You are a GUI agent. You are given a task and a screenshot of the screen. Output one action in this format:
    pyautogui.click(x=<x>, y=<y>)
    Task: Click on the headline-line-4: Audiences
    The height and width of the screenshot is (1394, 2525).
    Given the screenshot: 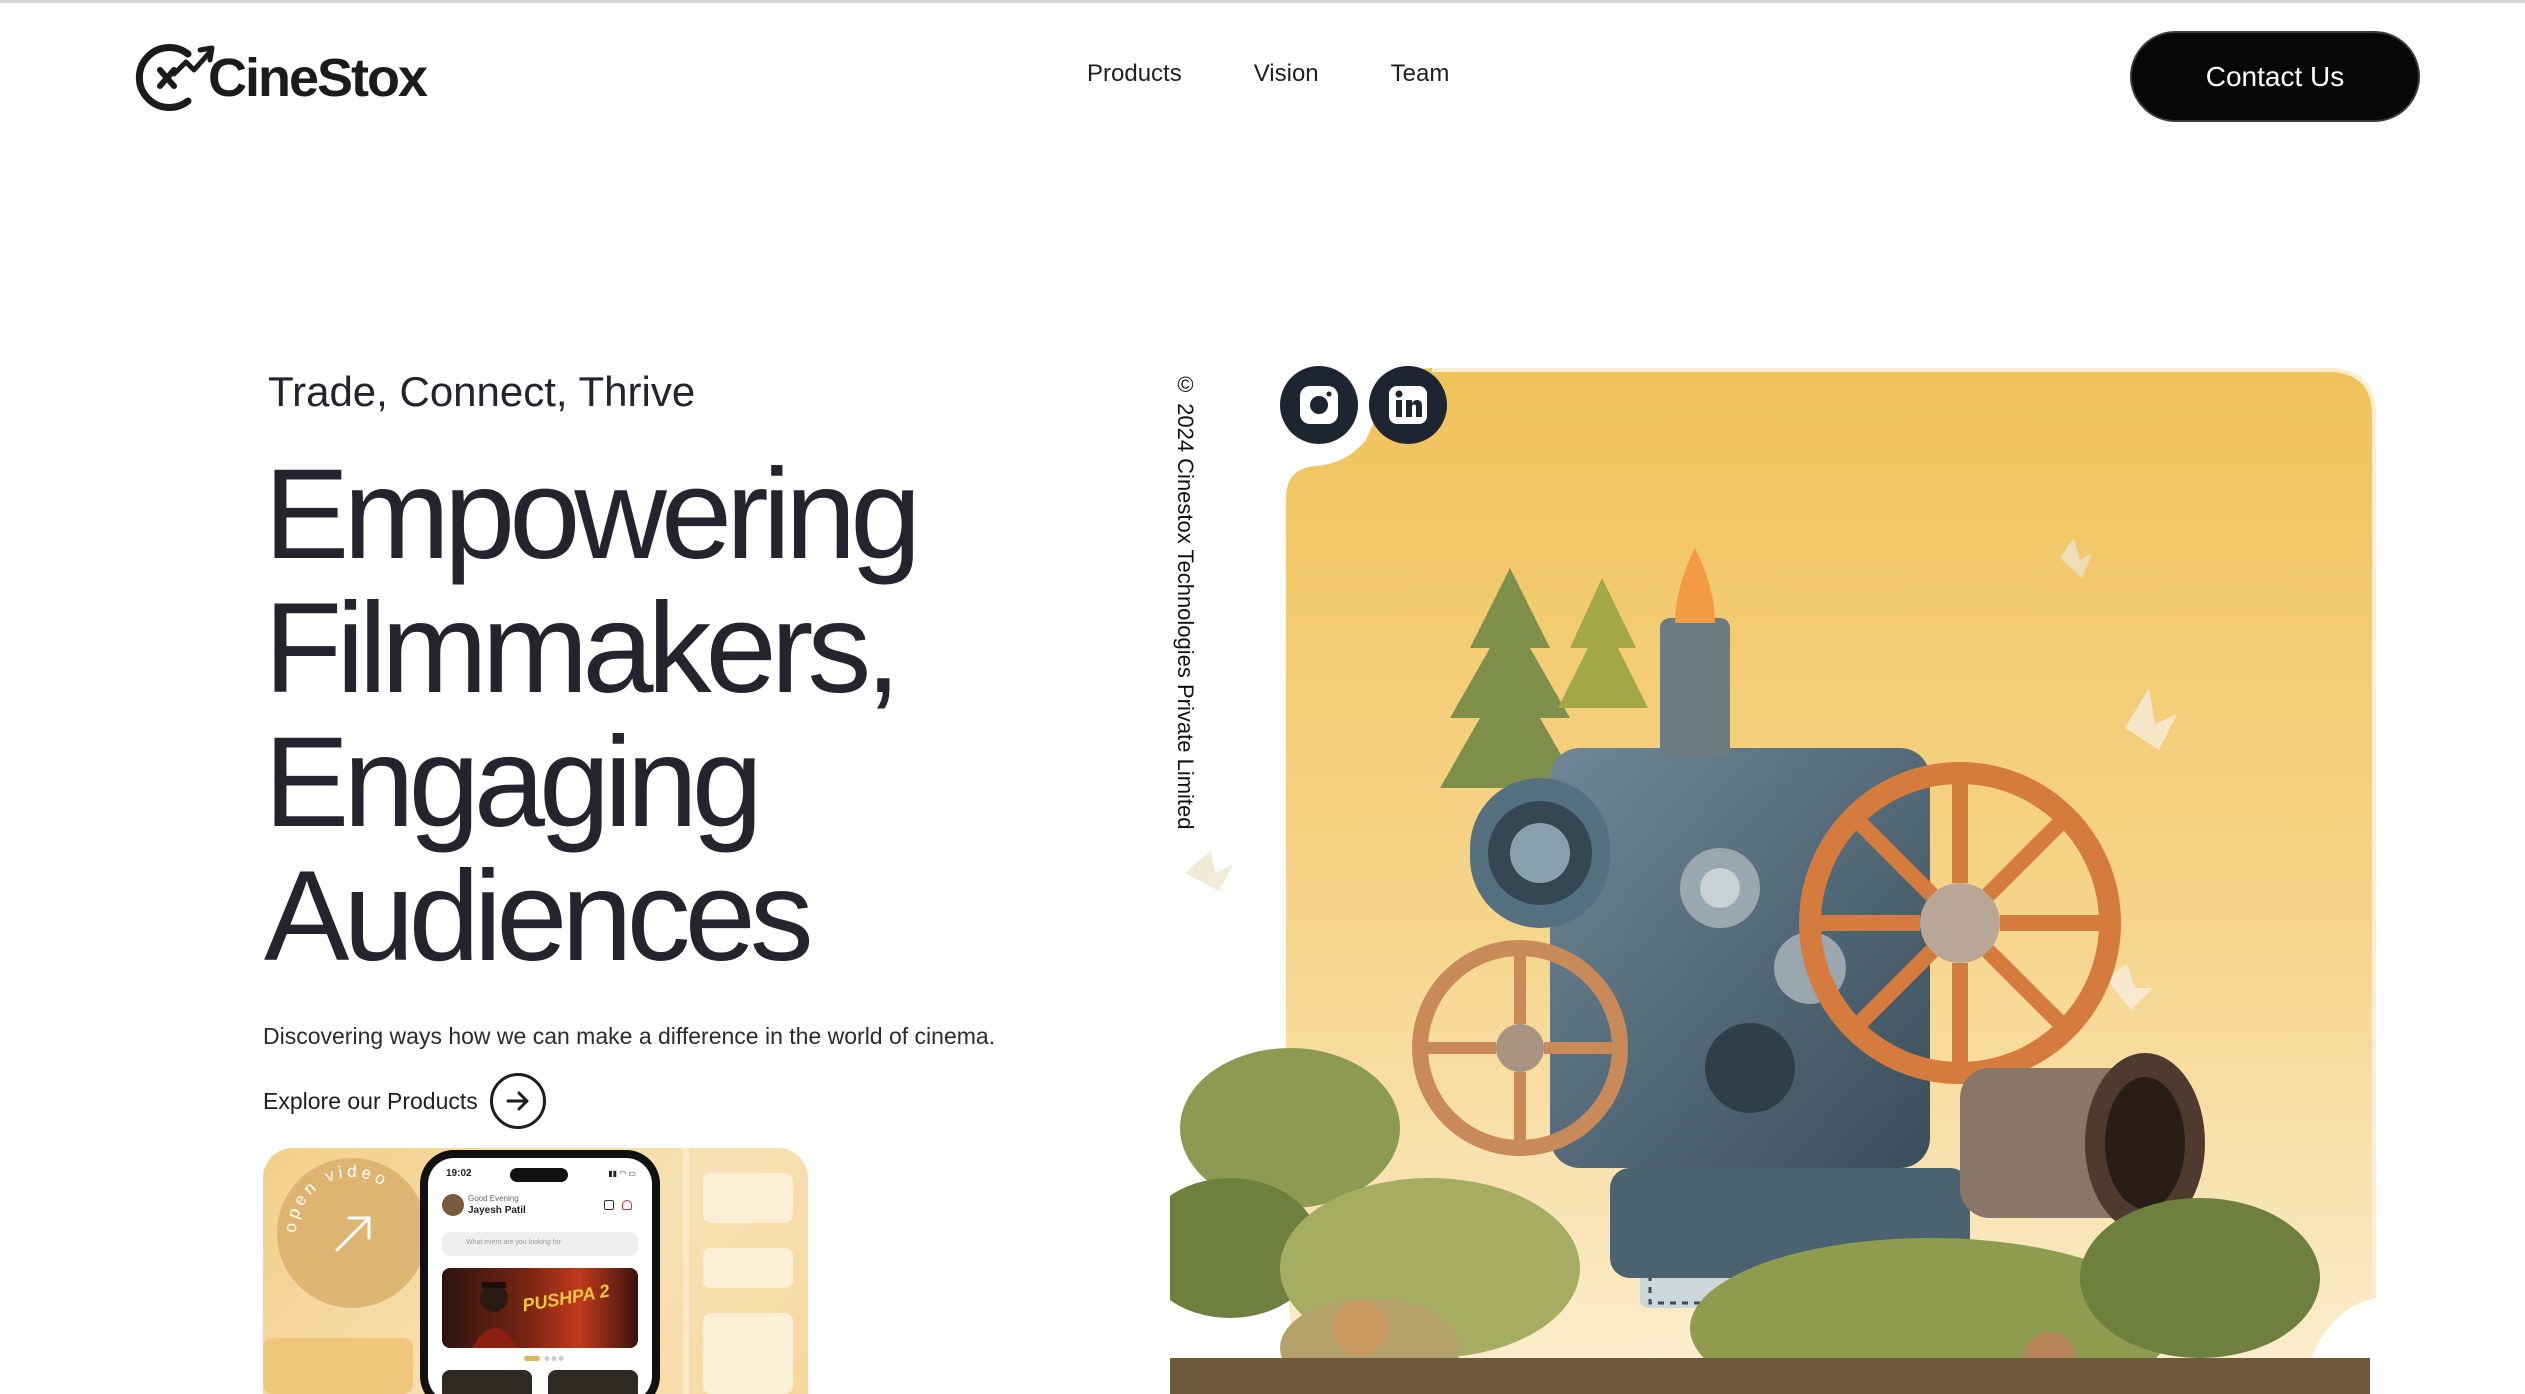 What is the action you would take?
    pyautogui.click(x=539, y=916)
    